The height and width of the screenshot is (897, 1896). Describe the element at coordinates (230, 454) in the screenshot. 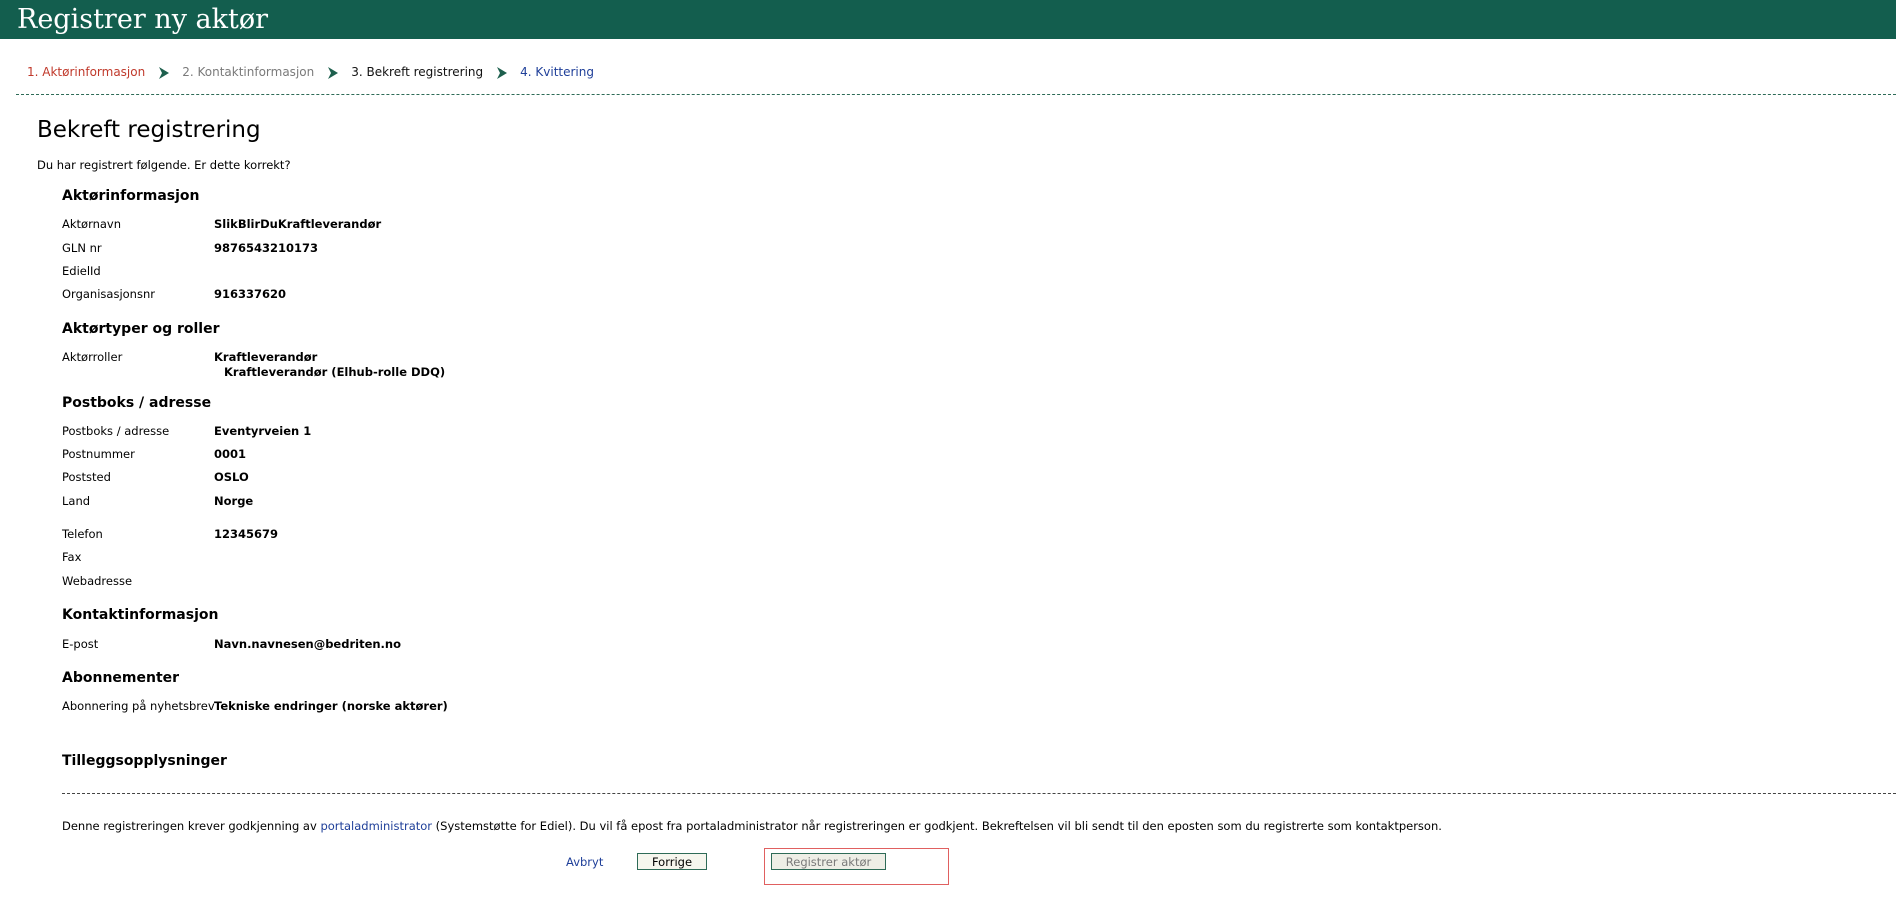

I see `zip-value: 0001` at that location.